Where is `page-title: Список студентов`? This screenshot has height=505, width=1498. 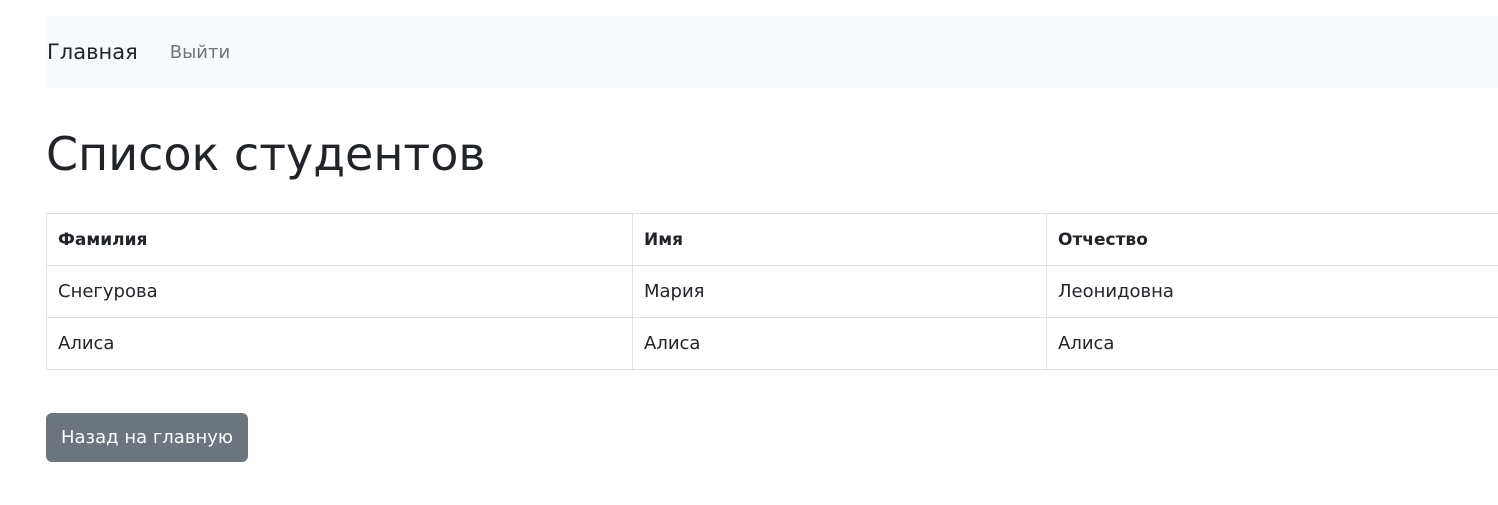 page-title: Список студентов is located at coordinates (266, 154).